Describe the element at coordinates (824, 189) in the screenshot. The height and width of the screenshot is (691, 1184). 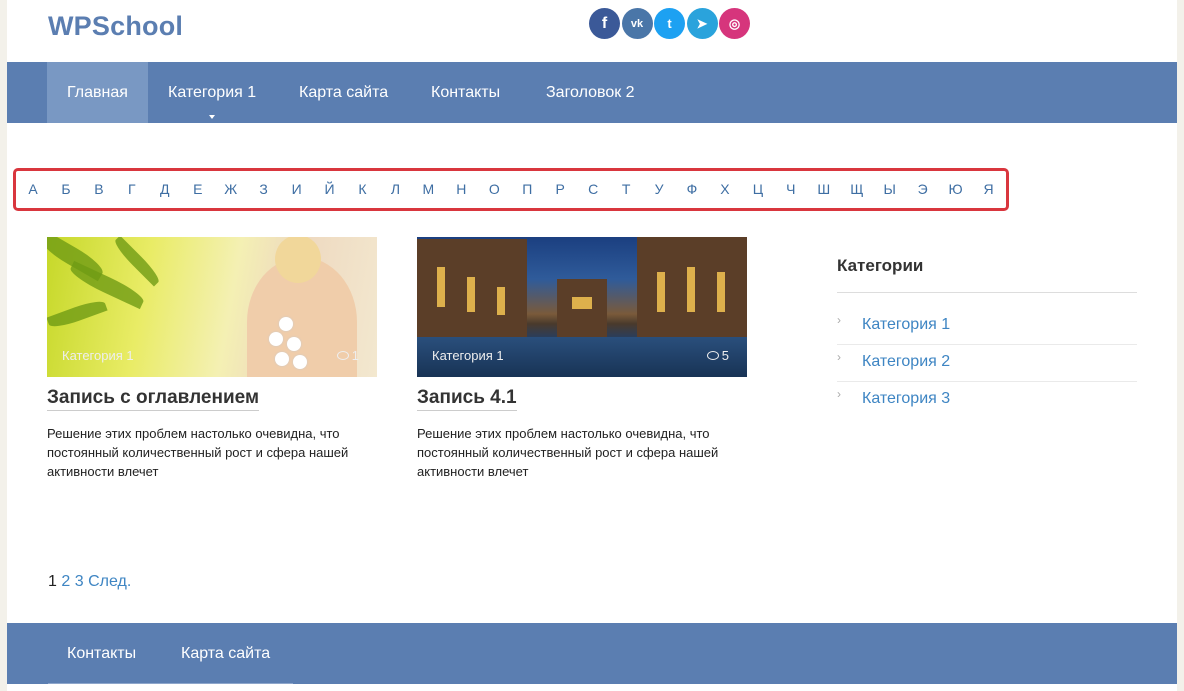
I see `alphabet-letter: Ш` at that location.